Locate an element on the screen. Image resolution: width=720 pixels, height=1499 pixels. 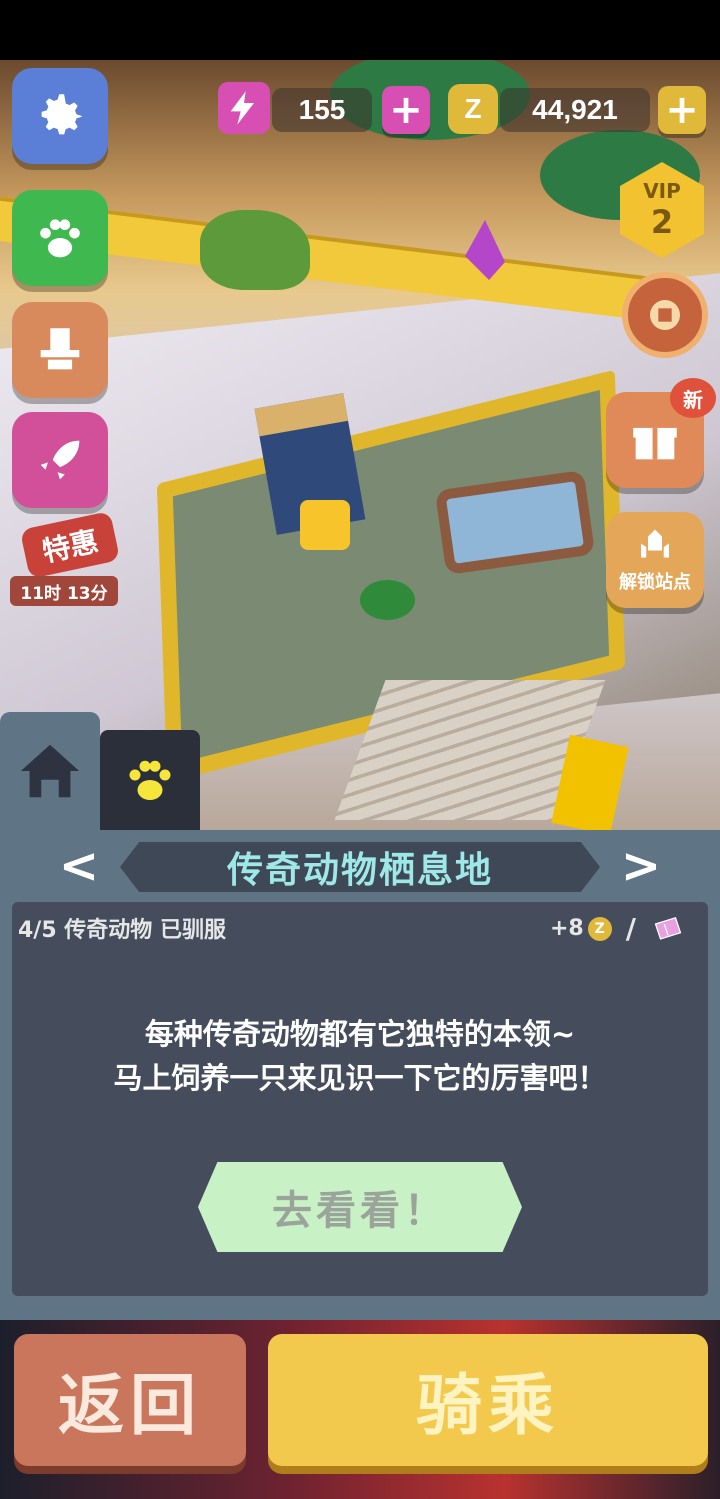
outfit-button is located at coordinates (60, 350).